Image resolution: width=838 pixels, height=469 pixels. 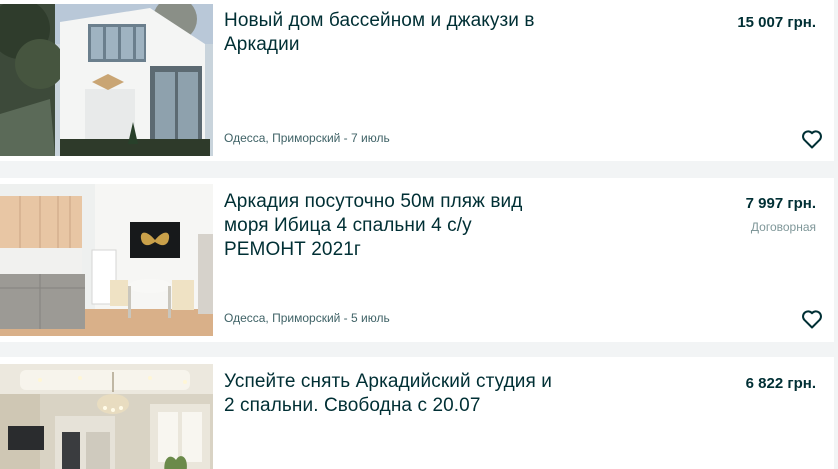 What do you see at coordinates (106, 416) in the screenshot?
I see `listing-photo-living-room` at bounding box center [106, 416].